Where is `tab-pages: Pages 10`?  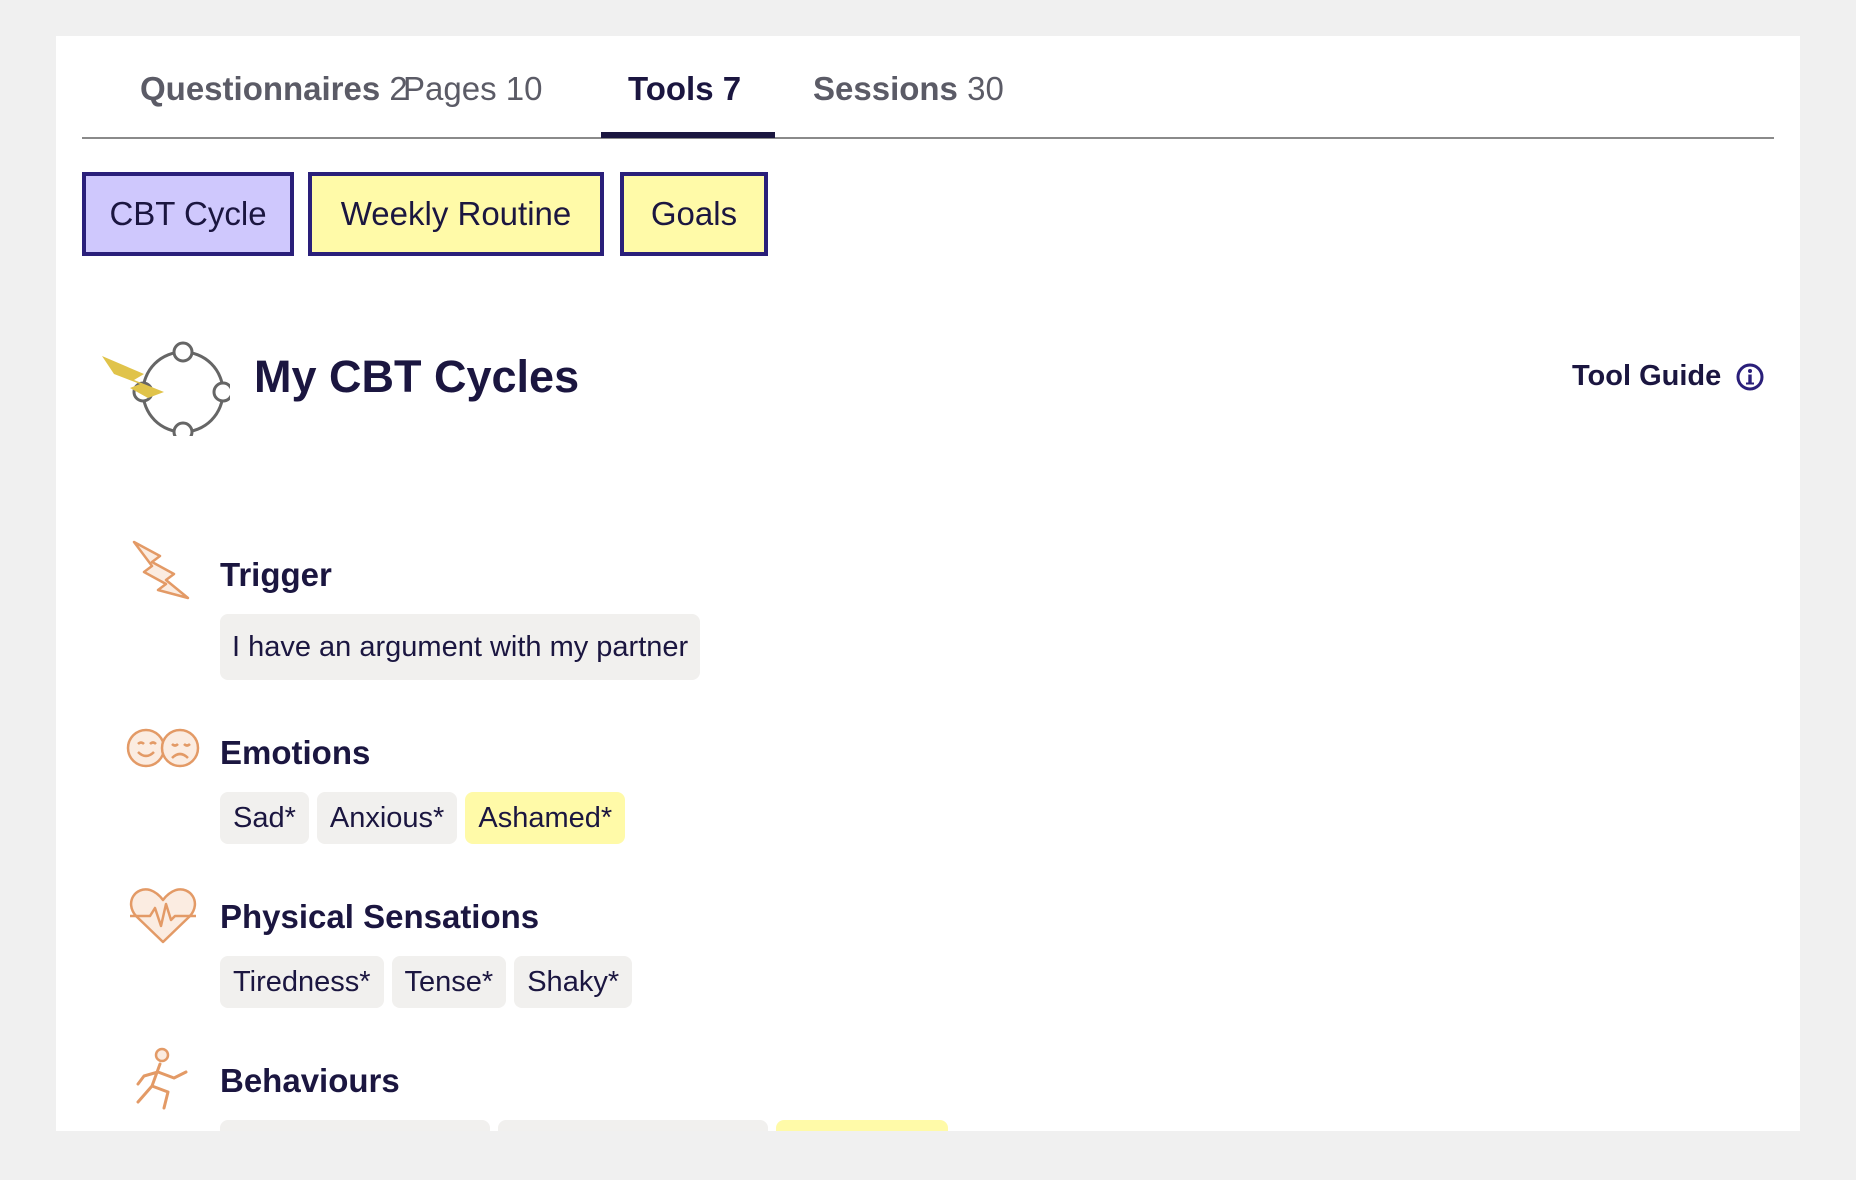
tab-pages: Pages 10 is located at coordinates (472, 89).